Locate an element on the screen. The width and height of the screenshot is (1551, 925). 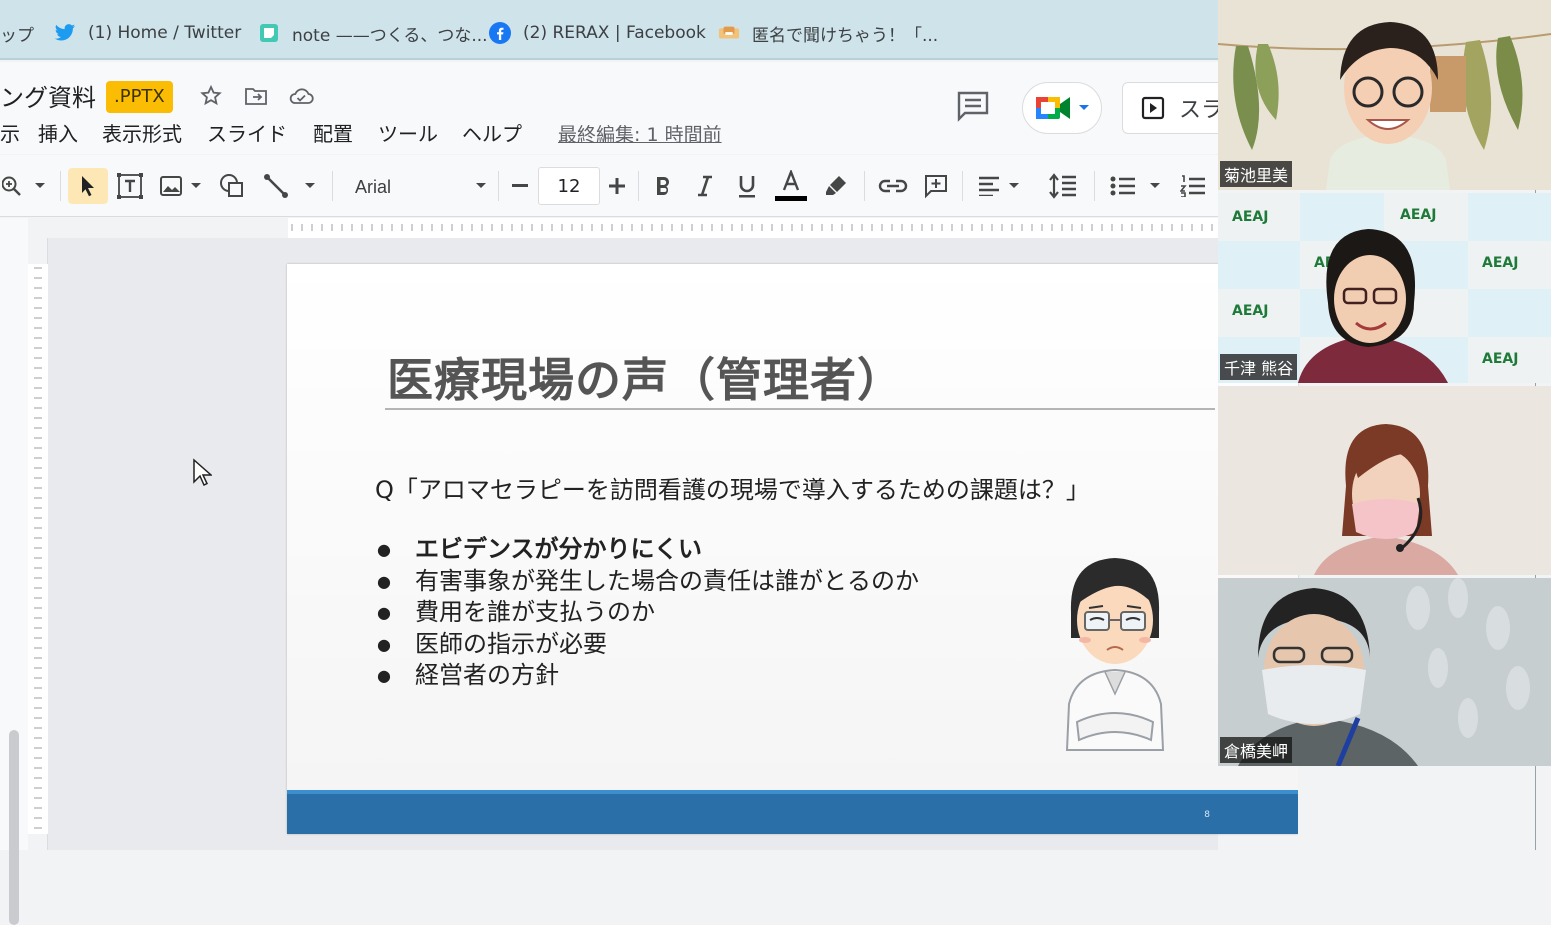
slide-page-number: 8 is located at coordinates (1207, 815).